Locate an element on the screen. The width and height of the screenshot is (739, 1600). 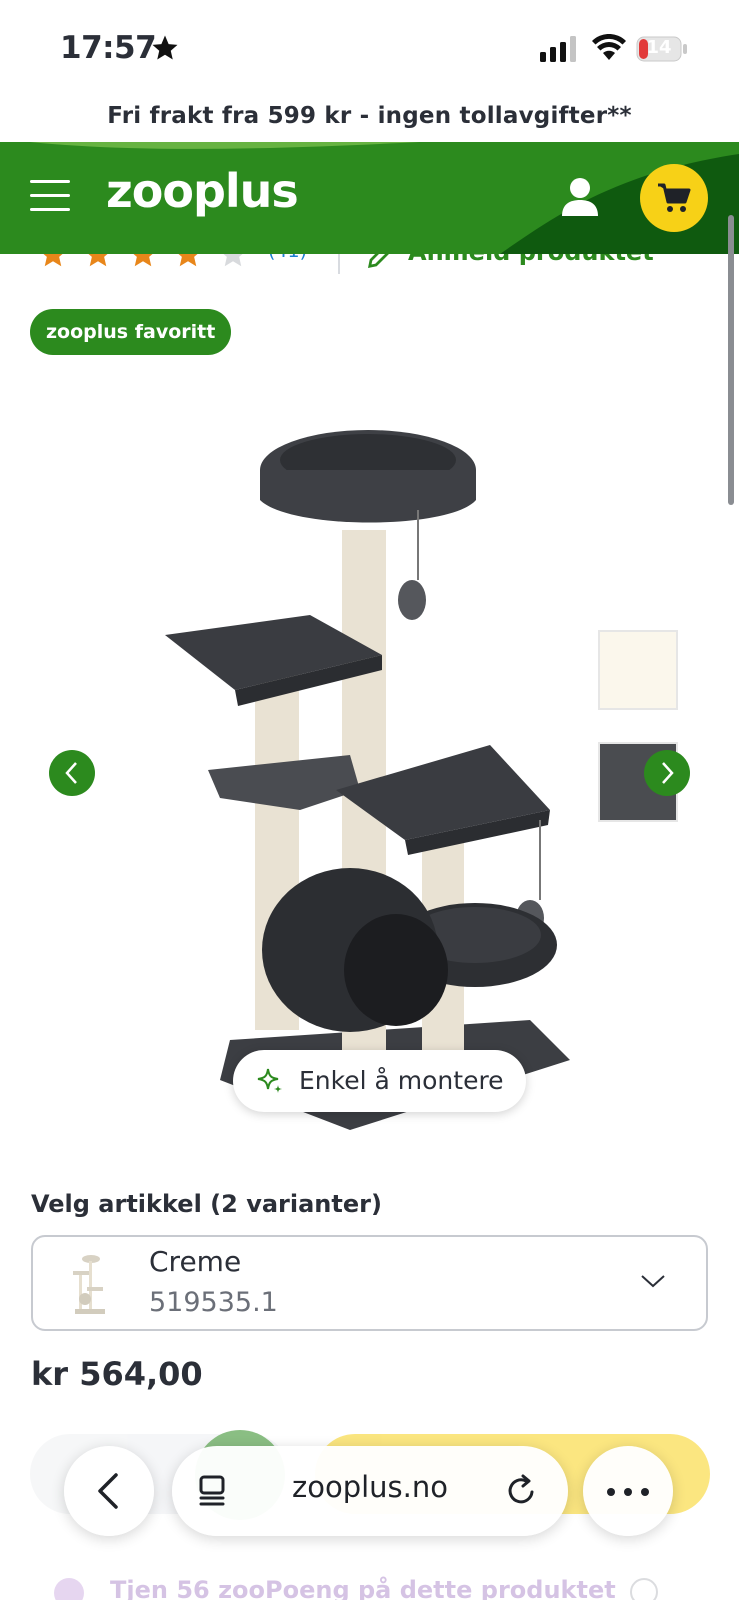
sparkle-icon is located at coordinates (269, 1080).